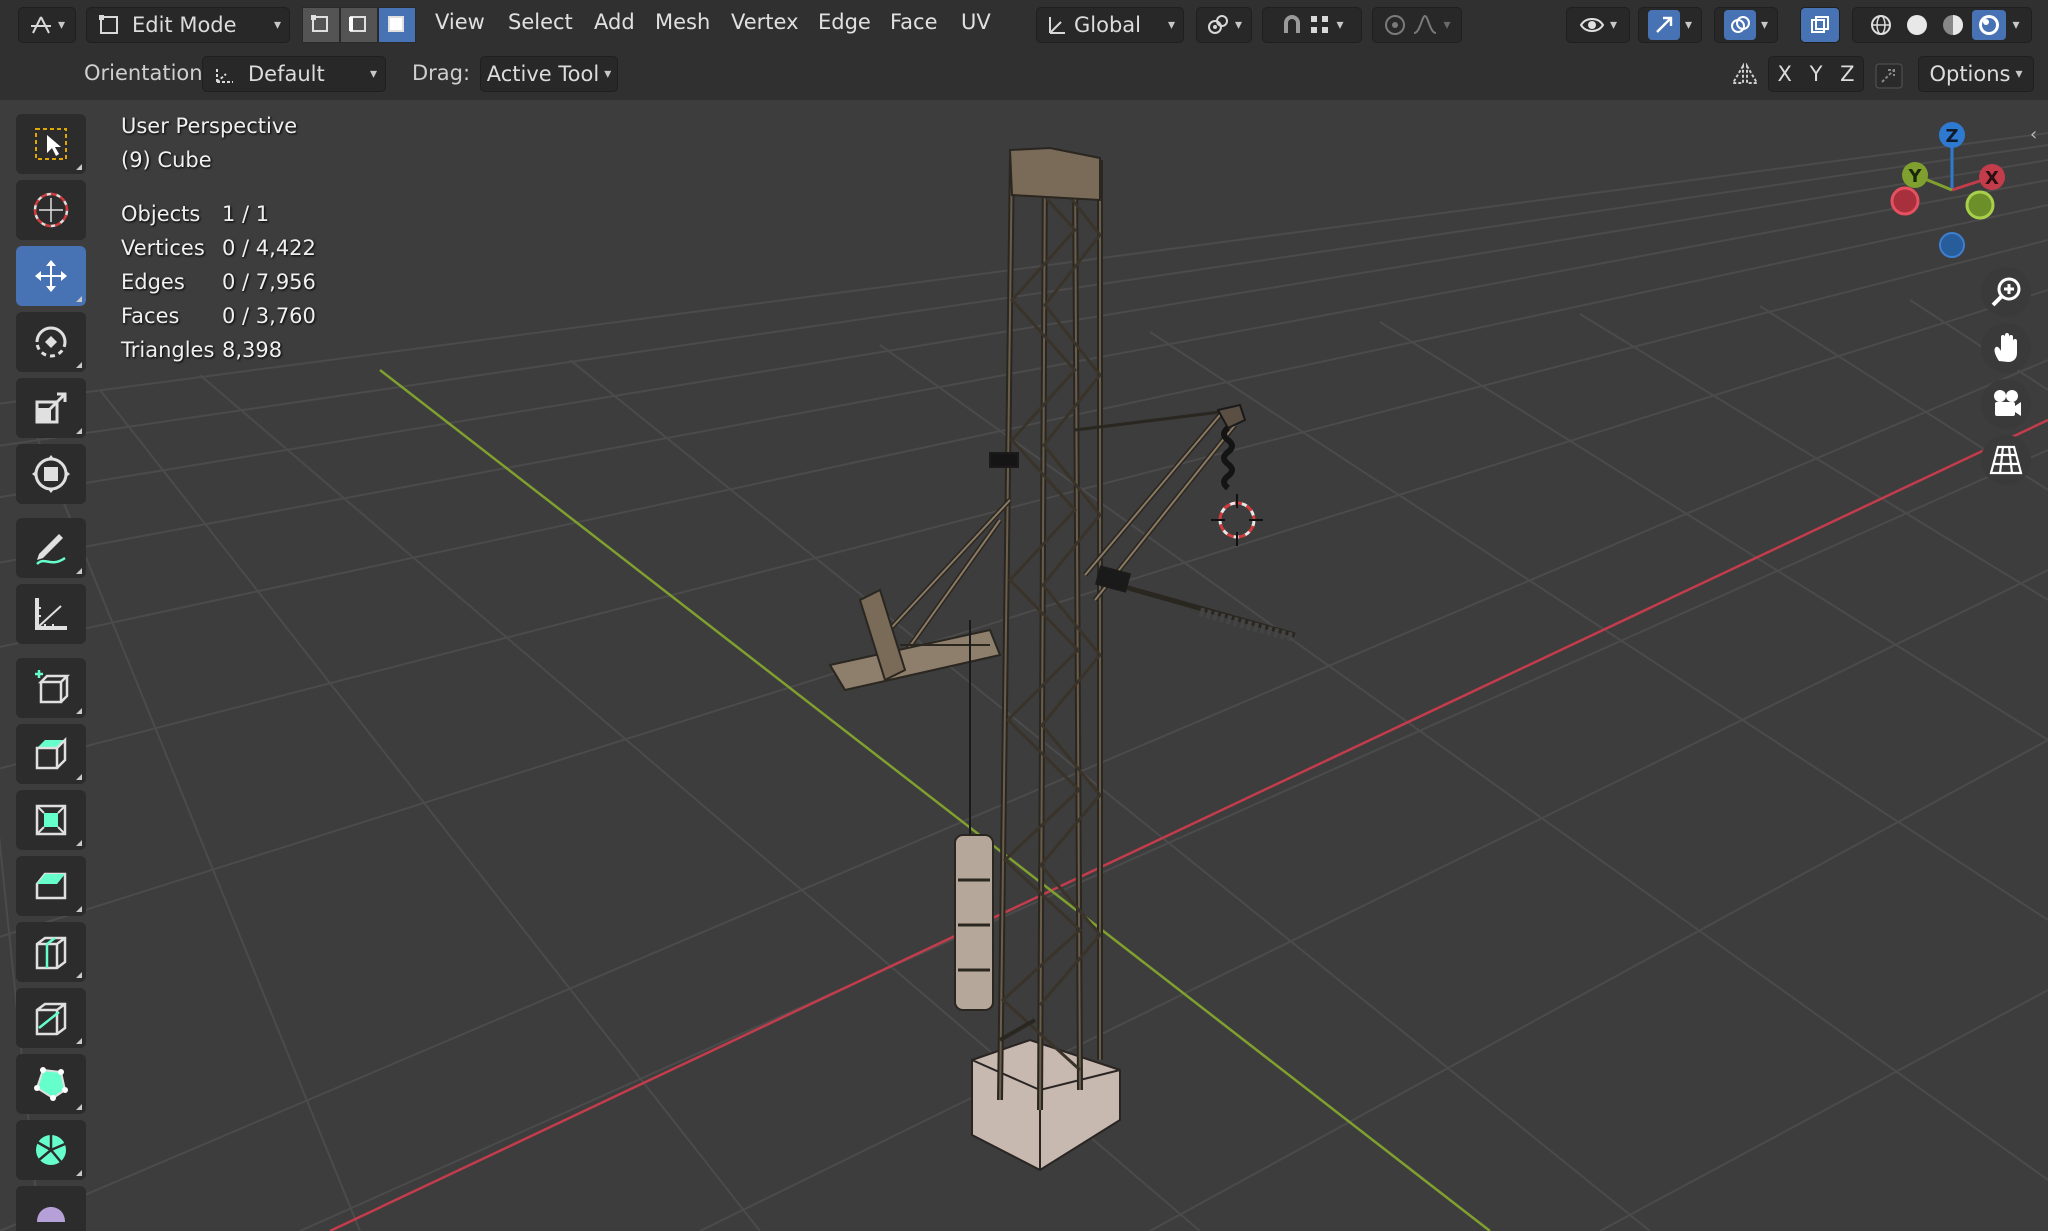 Image resolution: width=2048 pixels, height=1231 pixels. I want to click on measure-icon, so click(51, 614).